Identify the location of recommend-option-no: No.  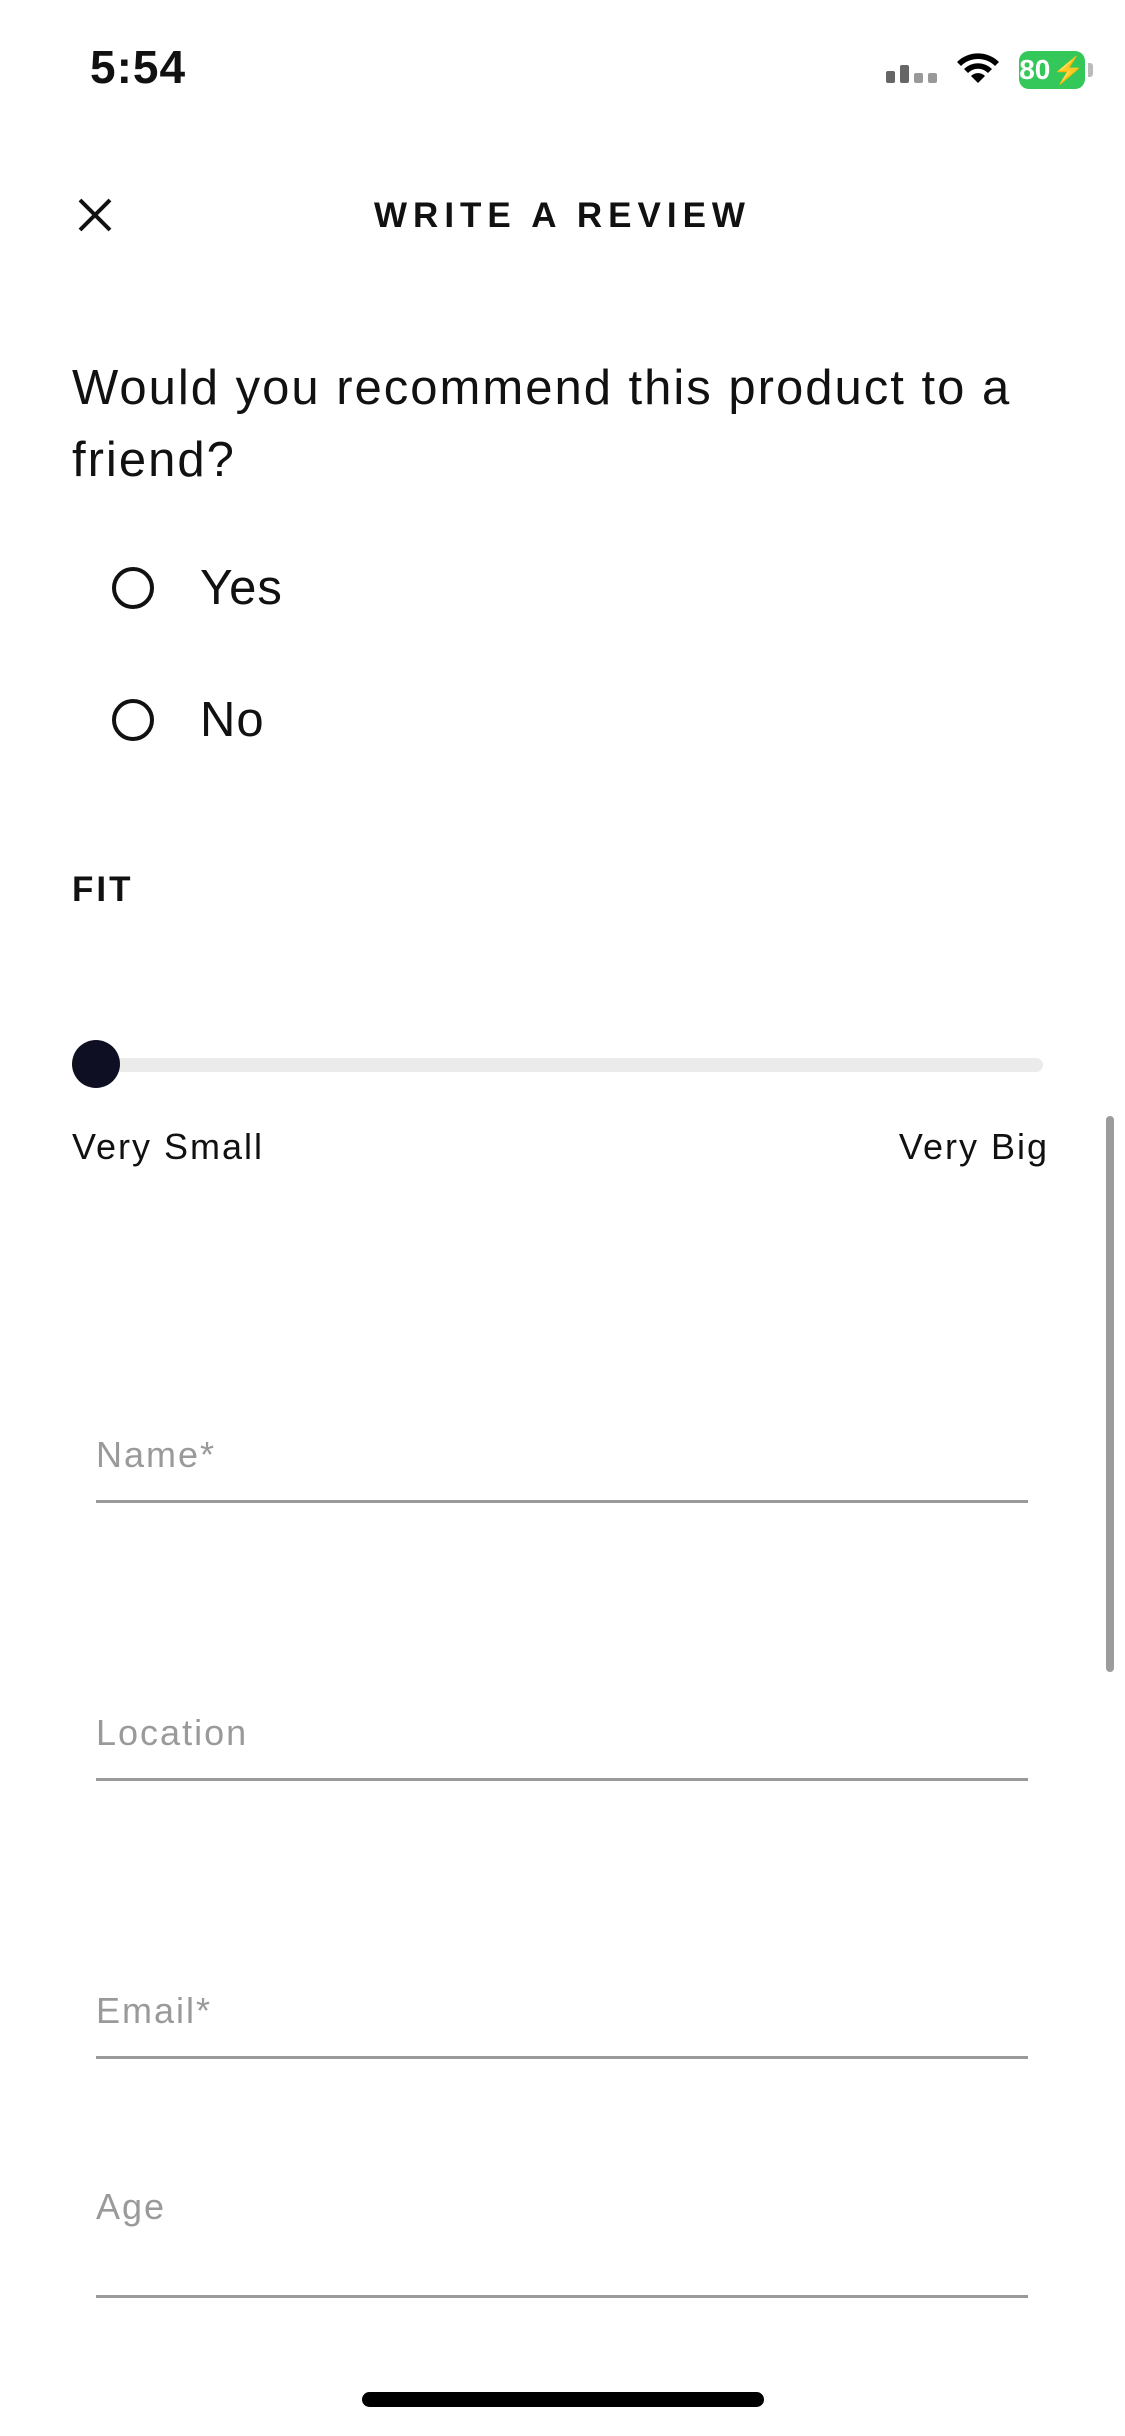
(188, 720).